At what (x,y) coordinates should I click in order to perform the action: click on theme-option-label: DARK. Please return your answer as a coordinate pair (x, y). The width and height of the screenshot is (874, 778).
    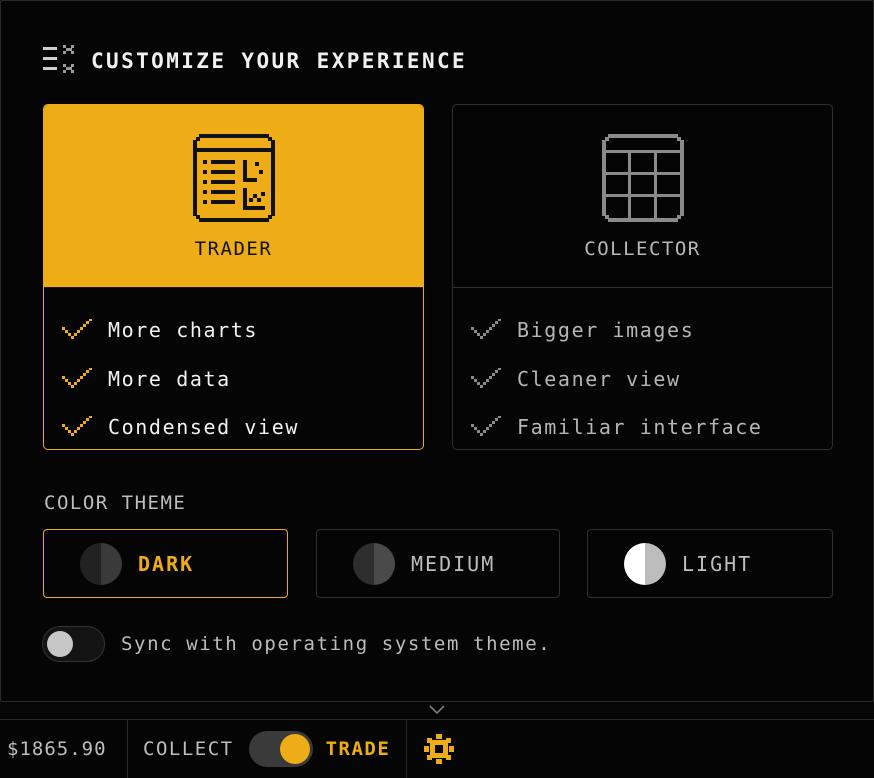
    Looking at the image, I should click on (166, 563).